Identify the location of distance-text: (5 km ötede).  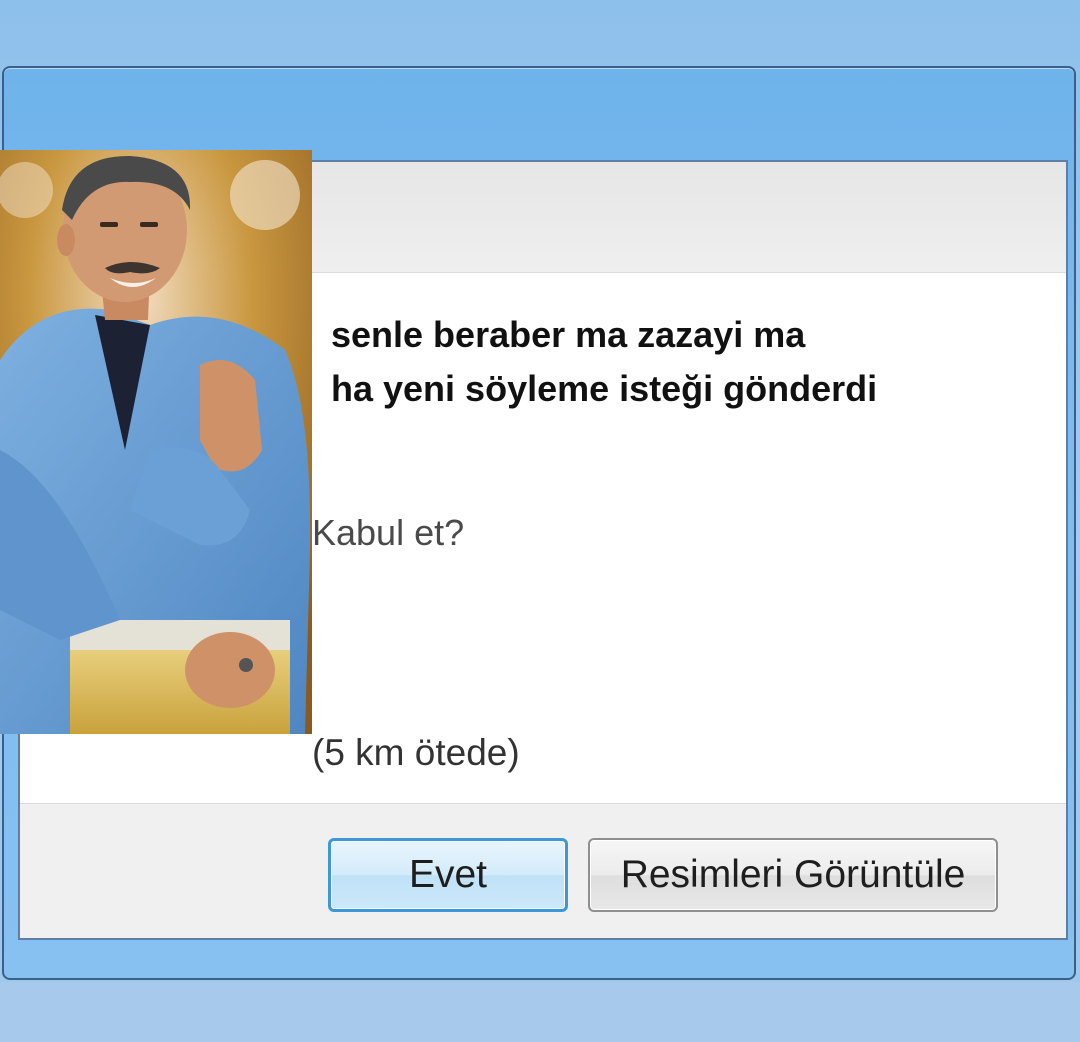
(416, 752).